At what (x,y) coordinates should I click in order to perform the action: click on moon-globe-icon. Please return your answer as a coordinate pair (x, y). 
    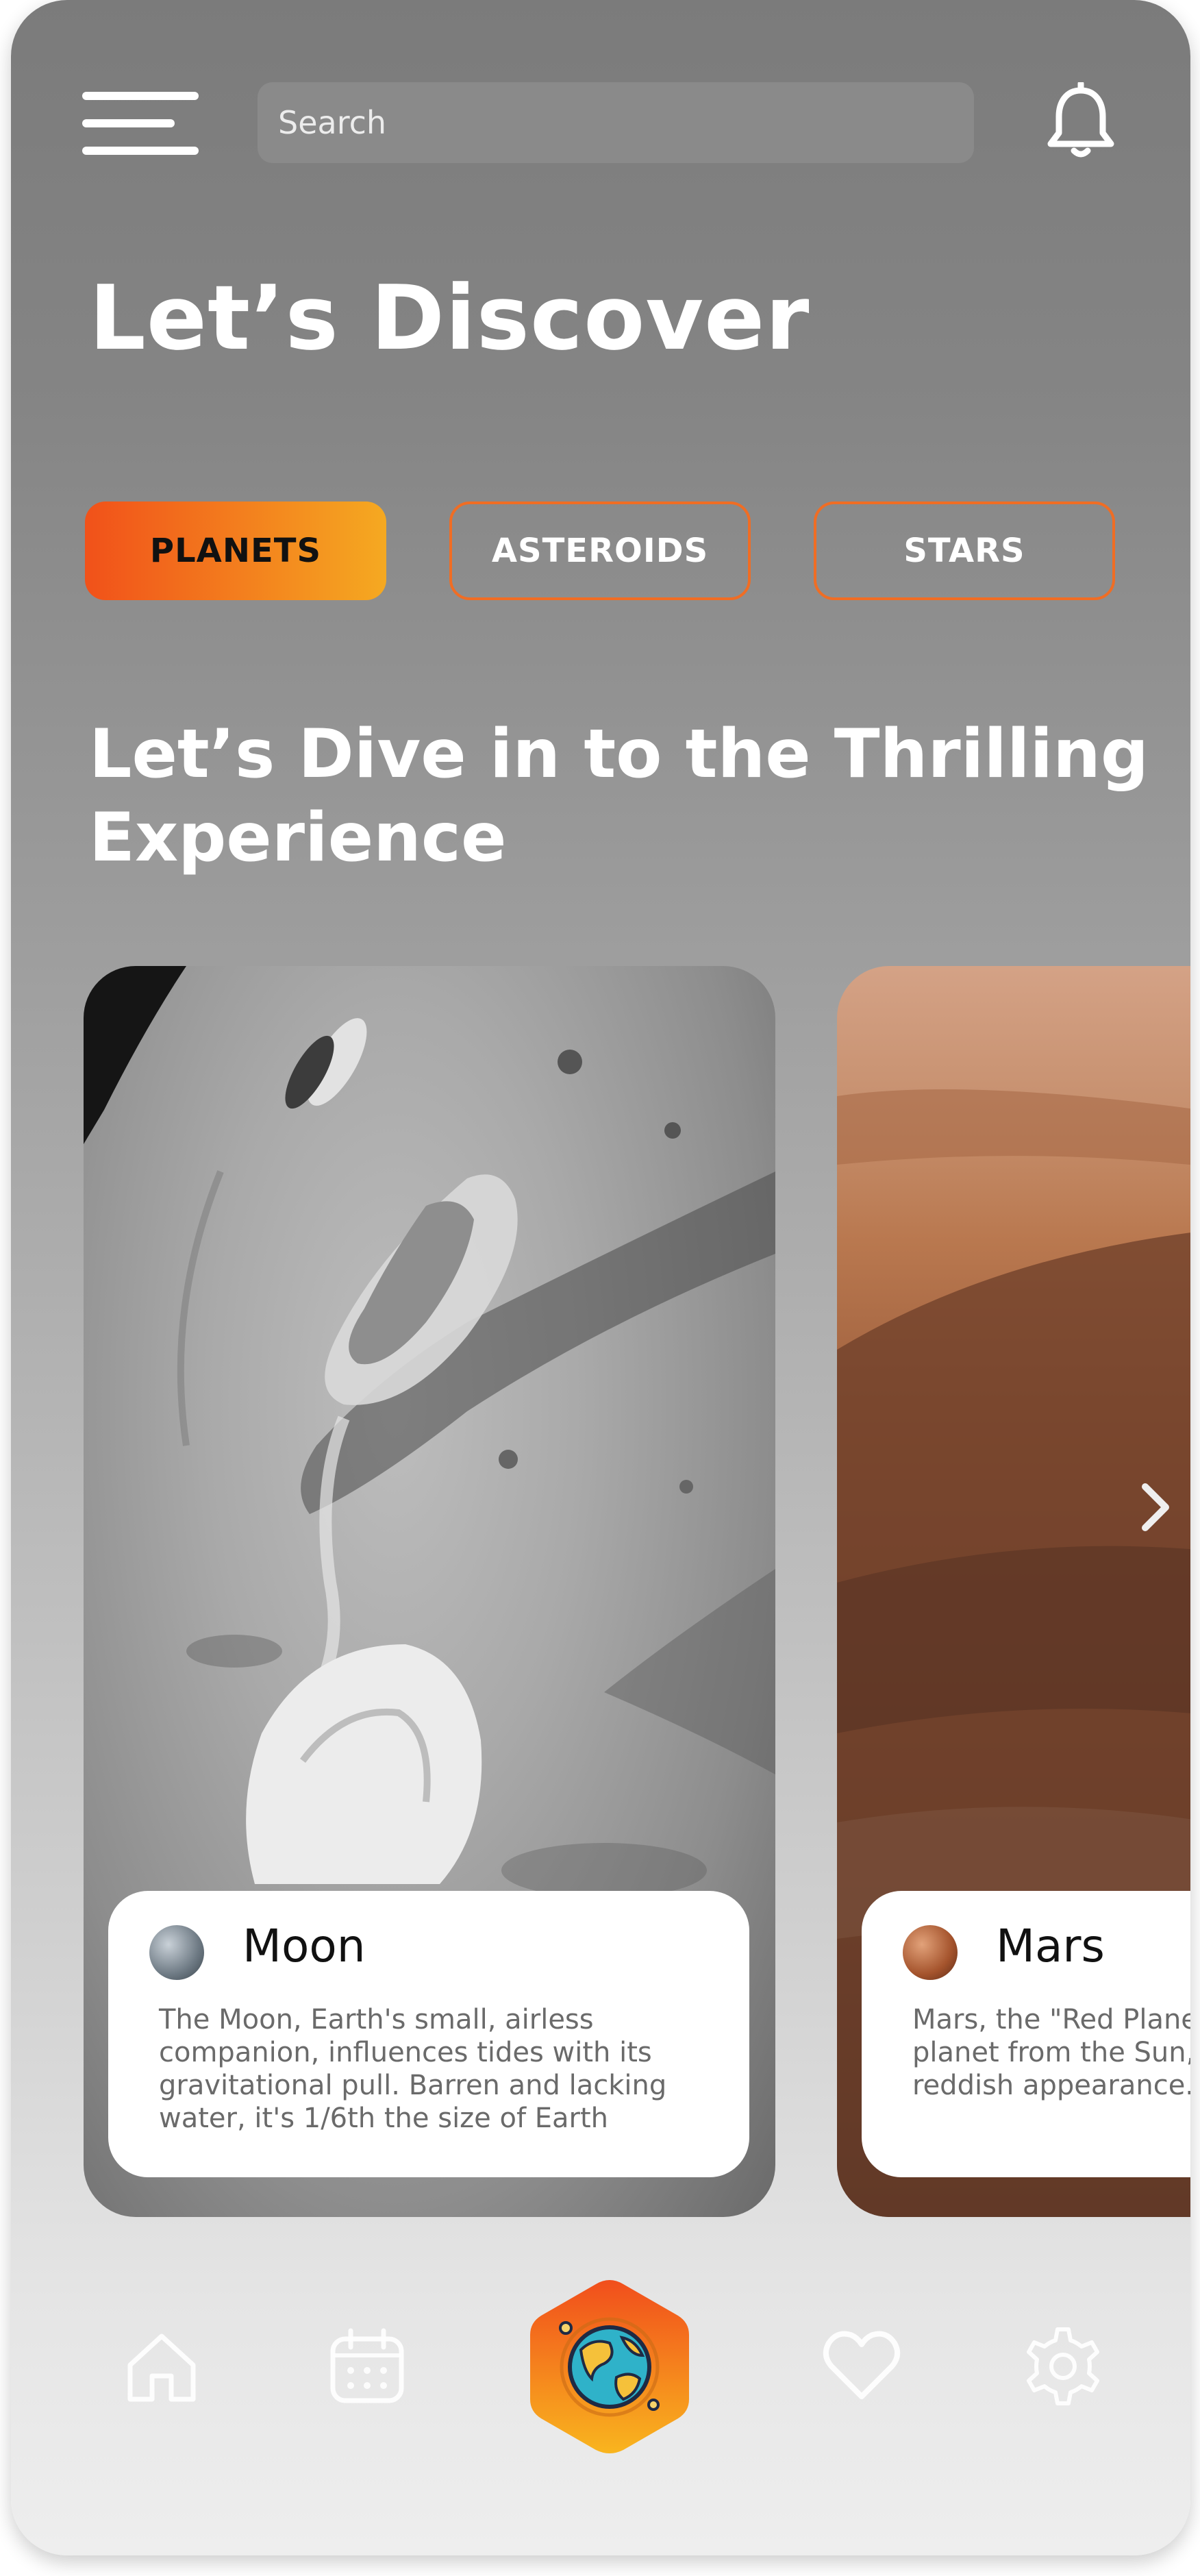
    Looking at the image, I should click on (176, 1952).